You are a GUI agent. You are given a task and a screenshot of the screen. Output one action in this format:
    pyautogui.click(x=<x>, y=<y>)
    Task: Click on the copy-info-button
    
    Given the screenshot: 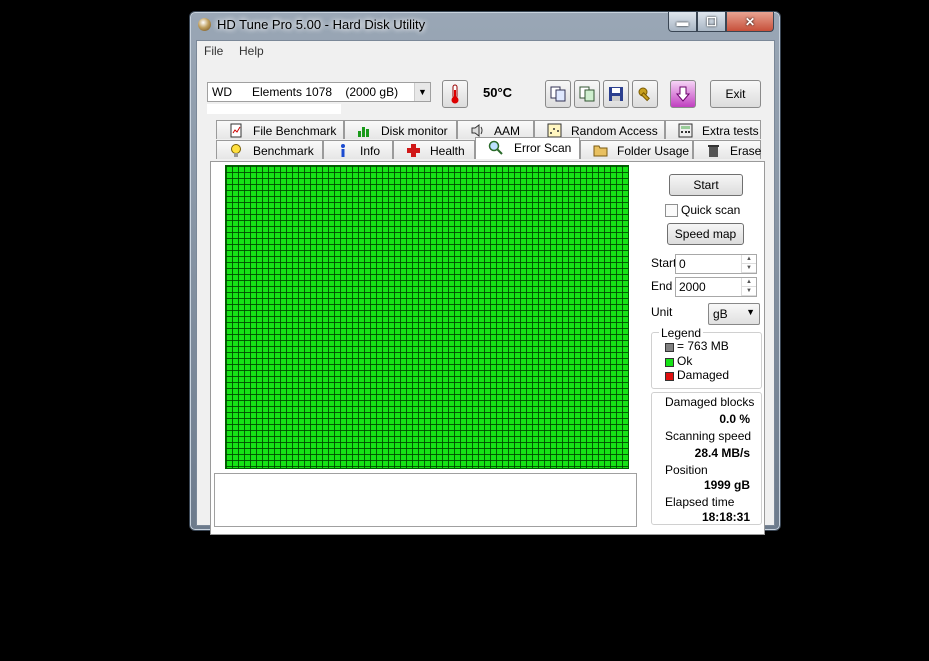 What is the action you would take?
    pyautogui.click(x=558, y=94)
    